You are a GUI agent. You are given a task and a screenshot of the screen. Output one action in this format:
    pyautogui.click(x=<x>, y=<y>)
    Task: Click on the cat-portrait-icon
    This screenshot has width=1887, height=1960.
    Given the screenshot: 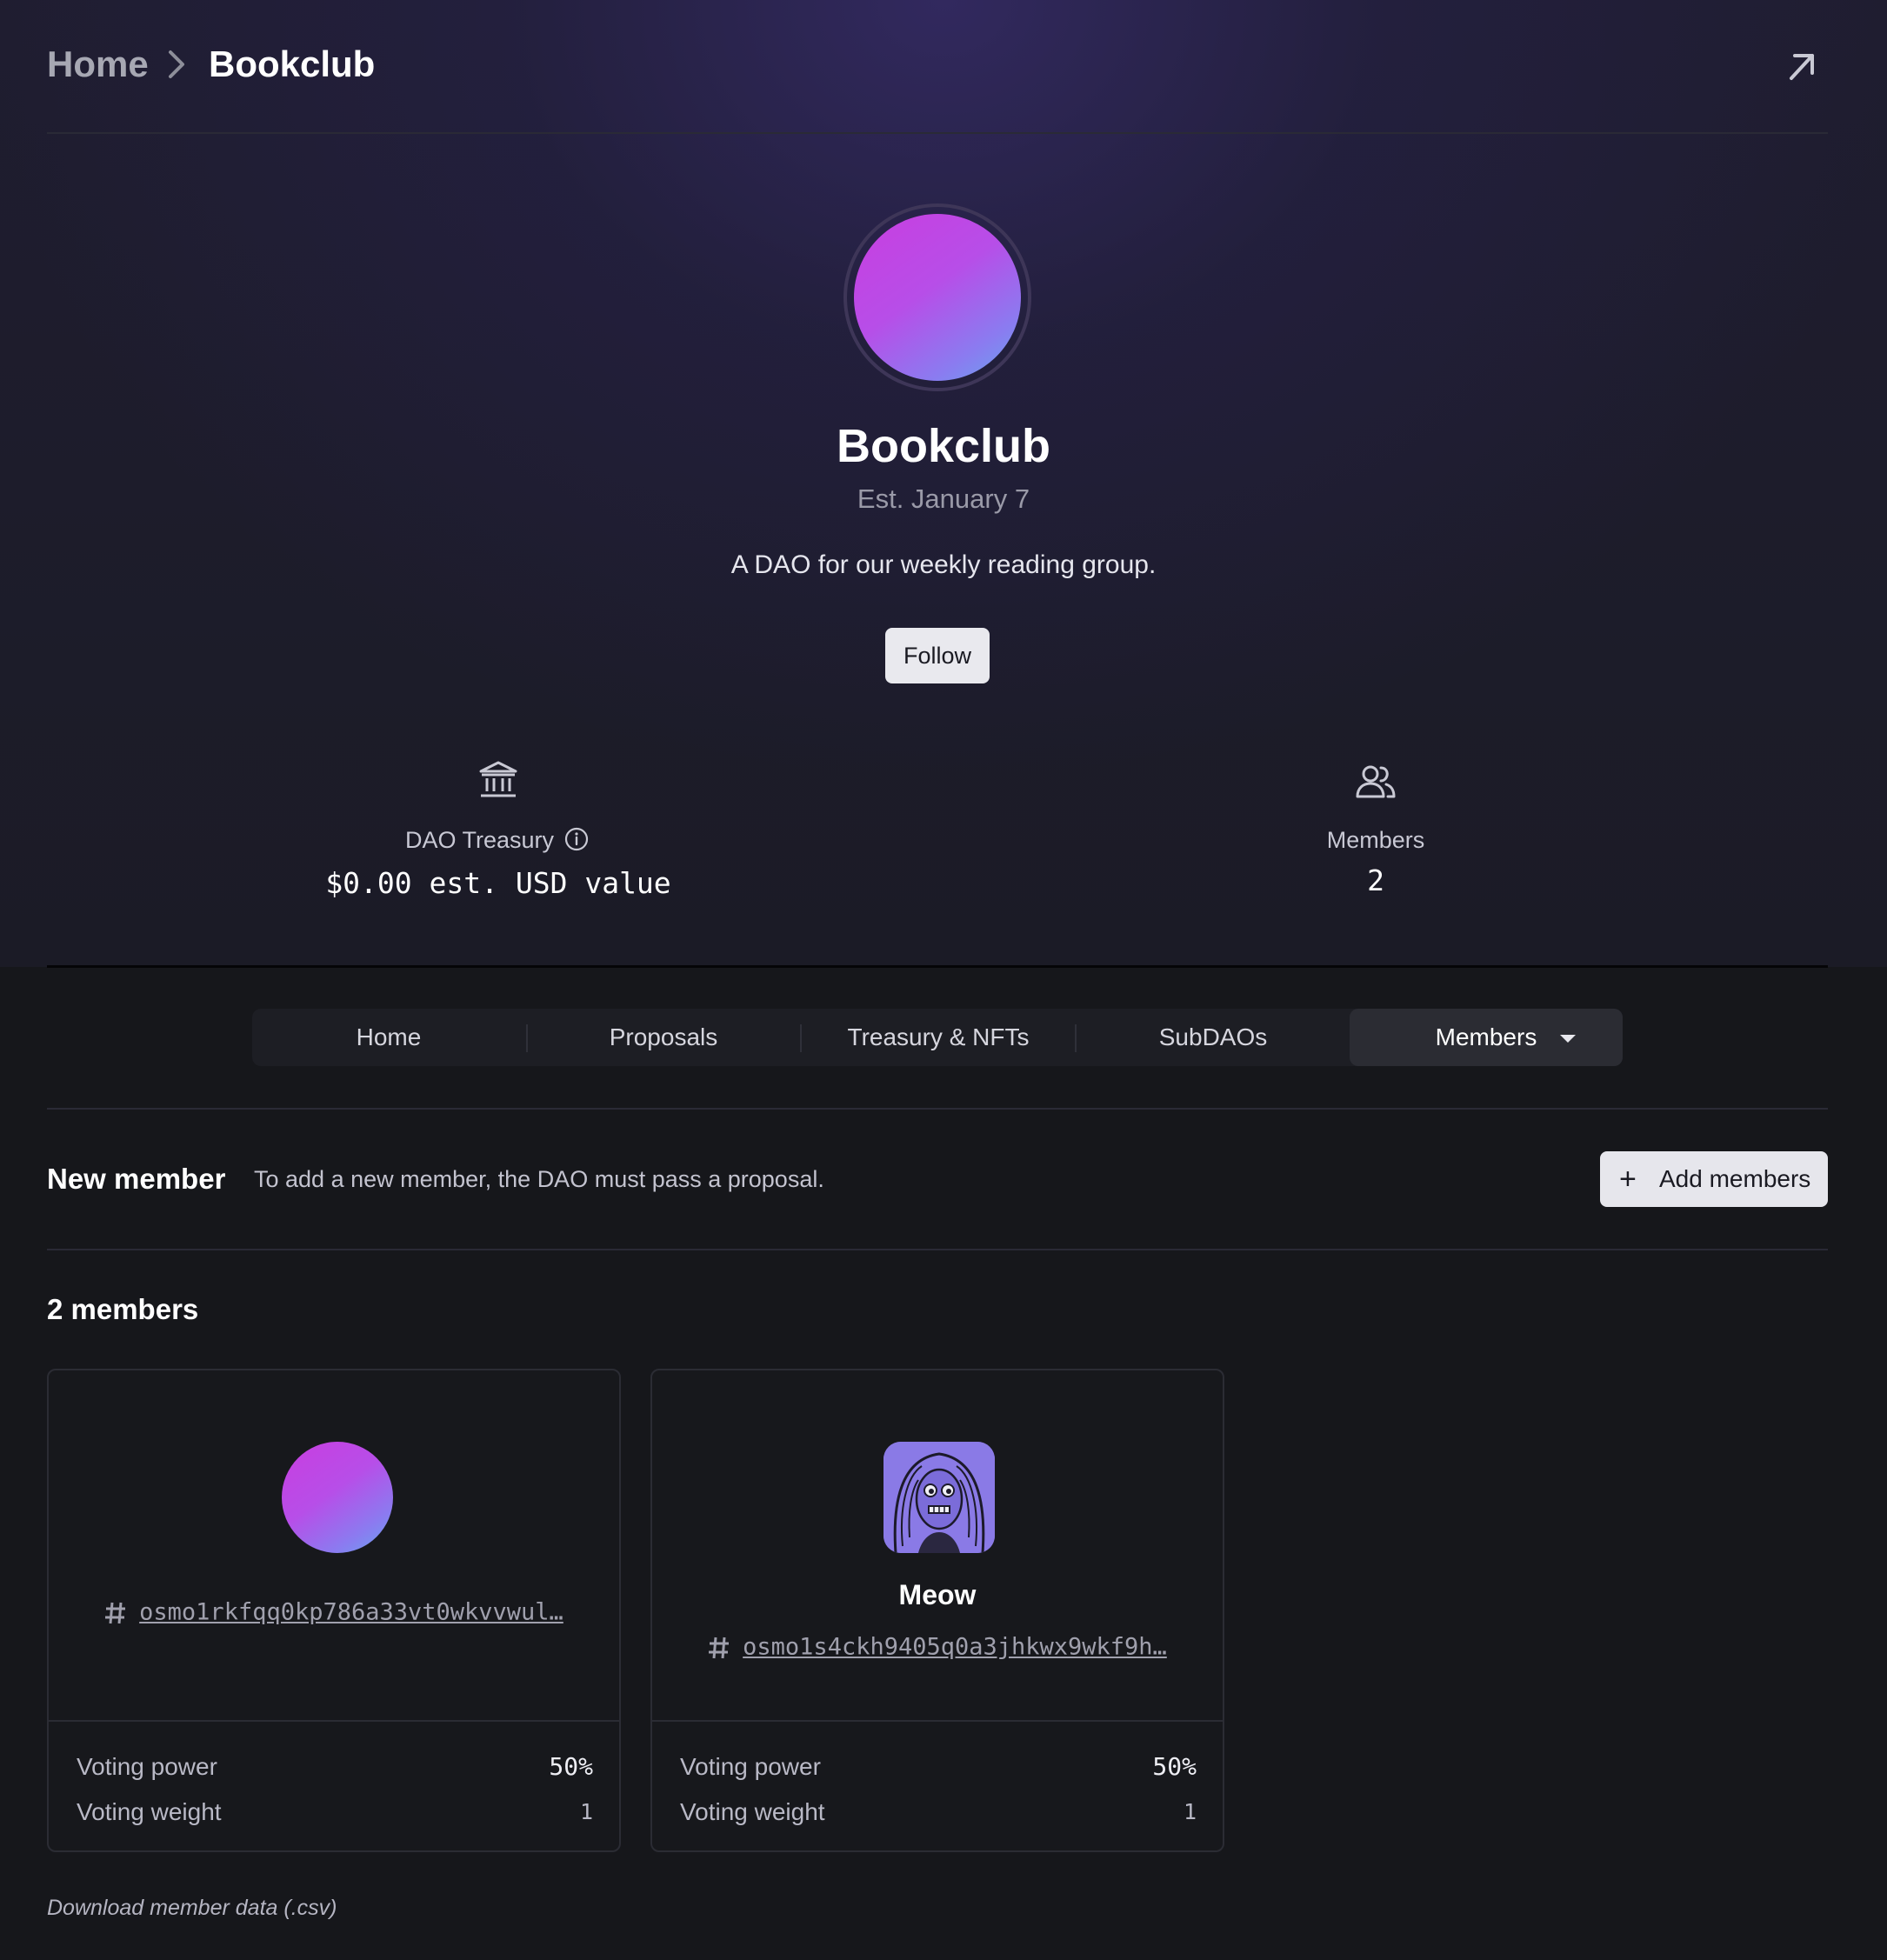 What is the action you would take?
    pyautogui.click(x=939, y=1497)
    